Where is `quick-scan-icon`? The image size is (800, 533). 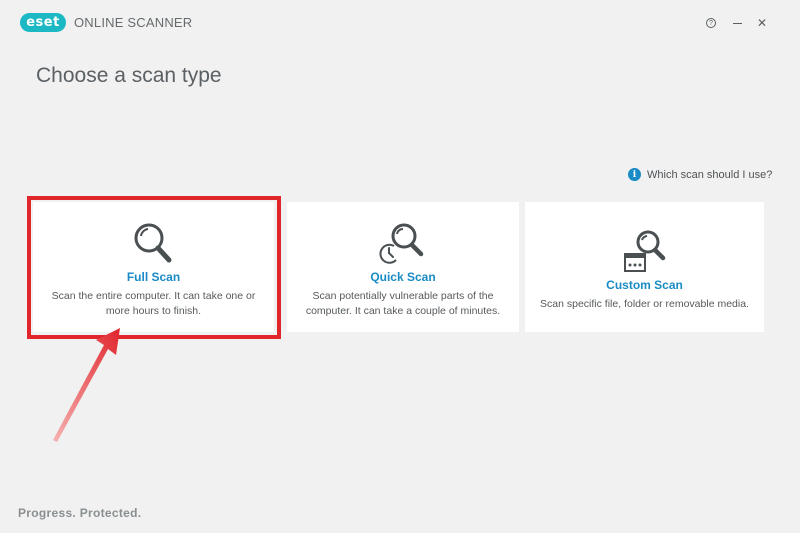 quick-scan-icon is located at coordinates (401, 243).